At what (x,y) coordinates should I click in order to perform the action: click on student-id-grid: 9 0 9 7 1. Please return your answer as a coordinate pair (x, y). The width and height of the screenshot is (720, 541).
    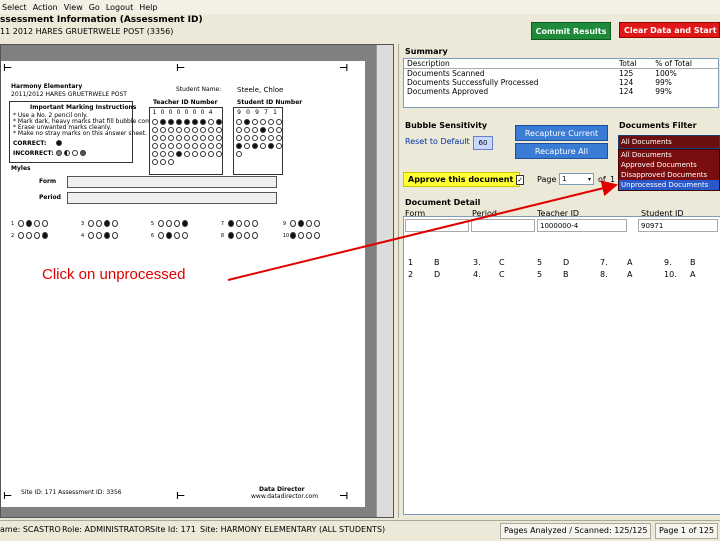
    Looking at the image, I should click on (258, 141).